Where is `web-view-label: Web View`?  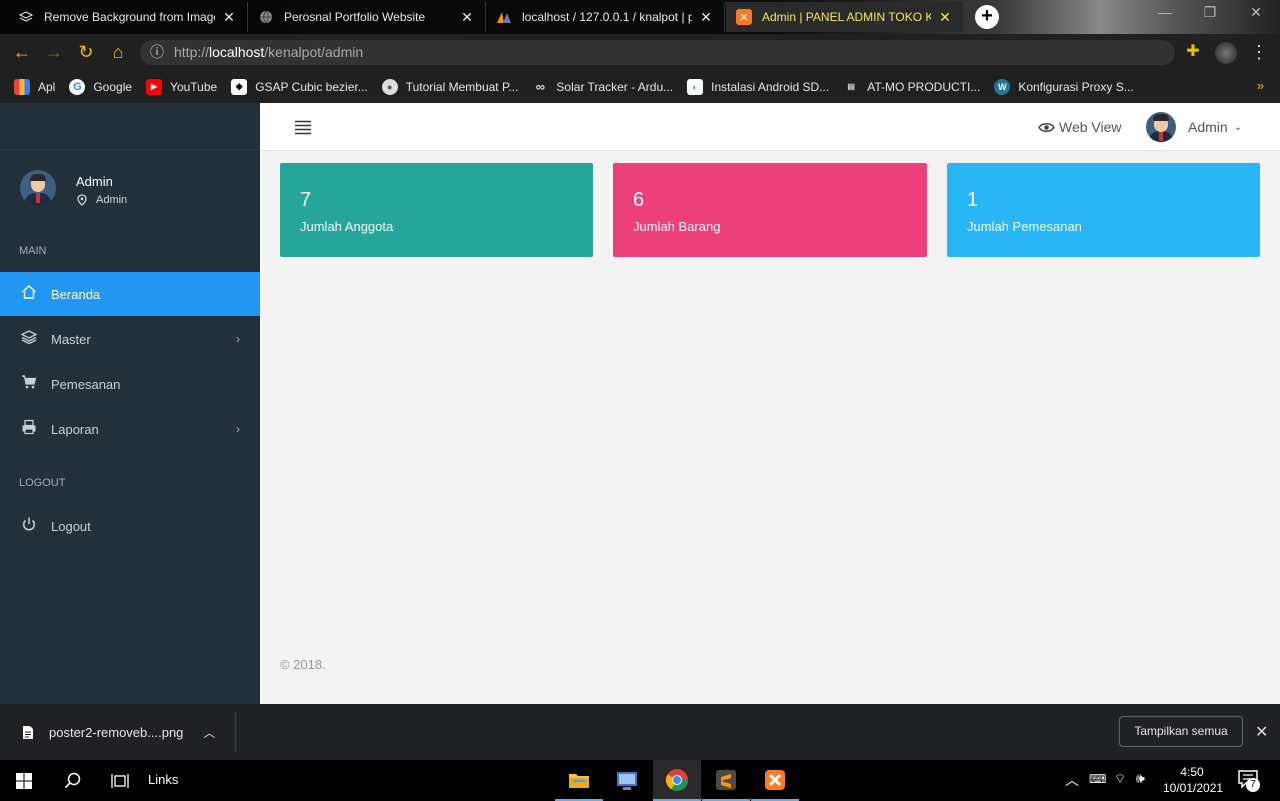
web-view-label: Web View is located at coordinates (1090, 127).